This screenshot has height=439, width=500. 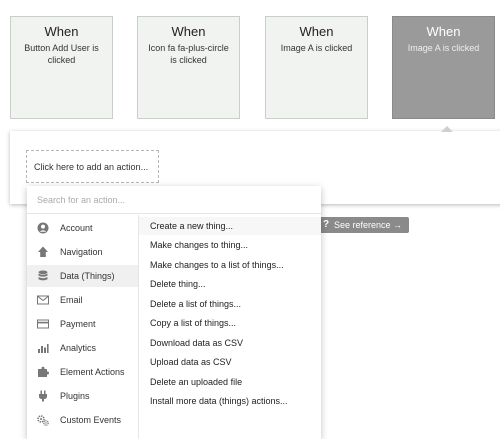 I want to click on event-card-button-add-user: When Button Add User is clicked, so click(x=61, y=67).